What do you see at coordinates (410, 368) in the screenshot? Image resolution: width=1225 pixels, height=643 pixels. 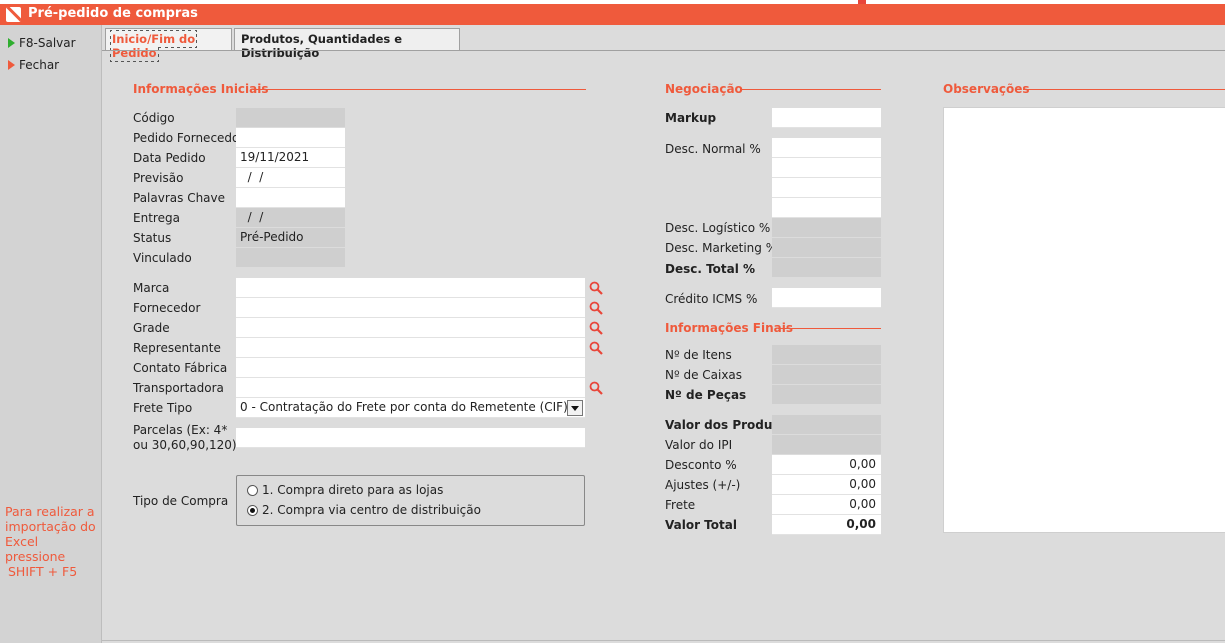 I see `contato-fabrica-field` at bounding box center [410, 368].